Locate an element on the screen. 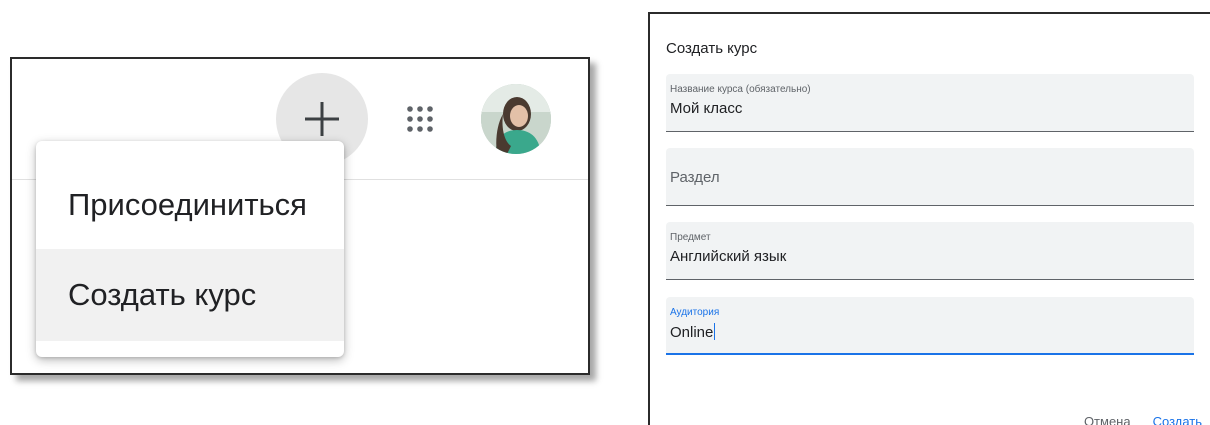 This screenshot has width=1210, height=425. subject-label: Предмет is located at coordinates (690, 237).